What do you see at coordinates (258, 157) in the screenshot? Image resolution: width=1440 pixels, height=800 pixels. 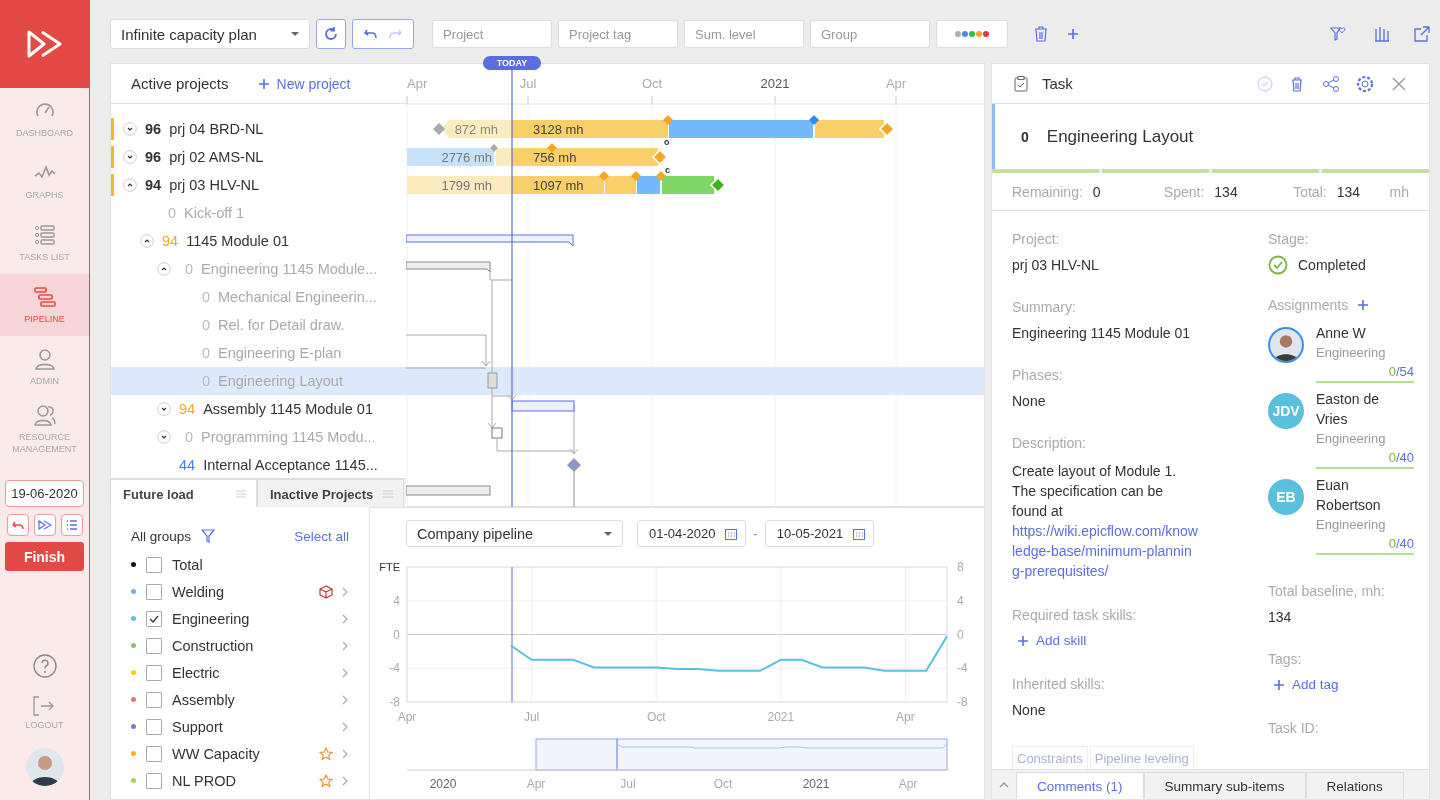 I see `tree-row: 96 prj 02 AMS-NL` at bounding box center [258, 157].